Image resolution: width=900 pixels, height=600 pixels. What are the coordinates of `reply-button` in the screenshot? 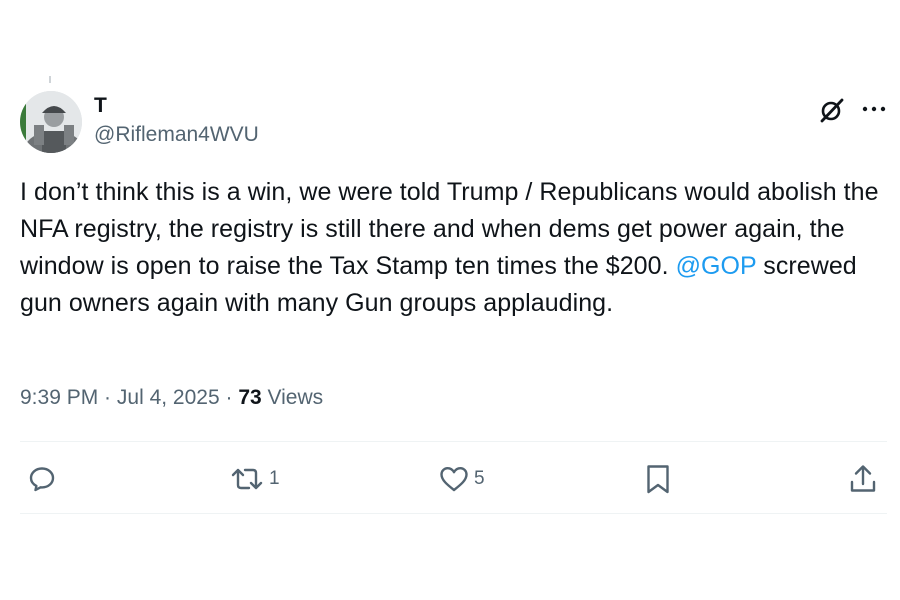 It's located at (42, 479).